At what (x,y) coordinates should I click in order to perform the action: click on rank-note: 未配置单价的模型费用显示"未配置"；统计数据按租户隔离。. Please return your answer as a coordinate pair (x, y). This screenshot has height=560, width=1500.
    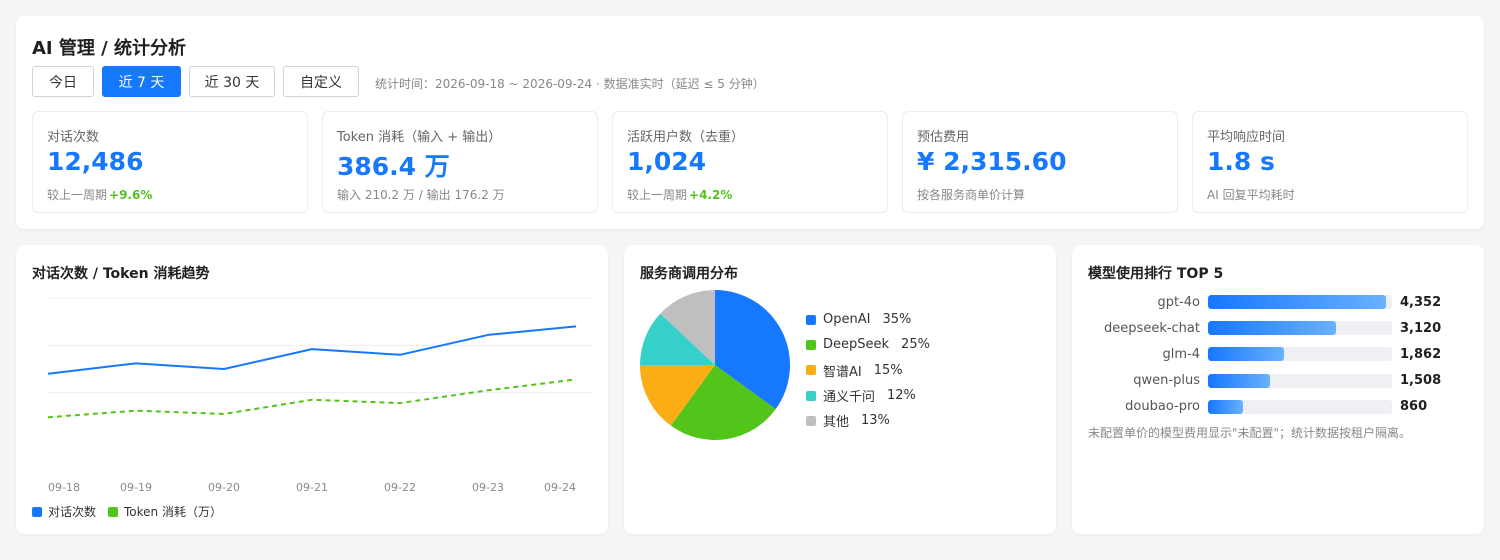
    Looking at the image, I should click on (1250, 433).